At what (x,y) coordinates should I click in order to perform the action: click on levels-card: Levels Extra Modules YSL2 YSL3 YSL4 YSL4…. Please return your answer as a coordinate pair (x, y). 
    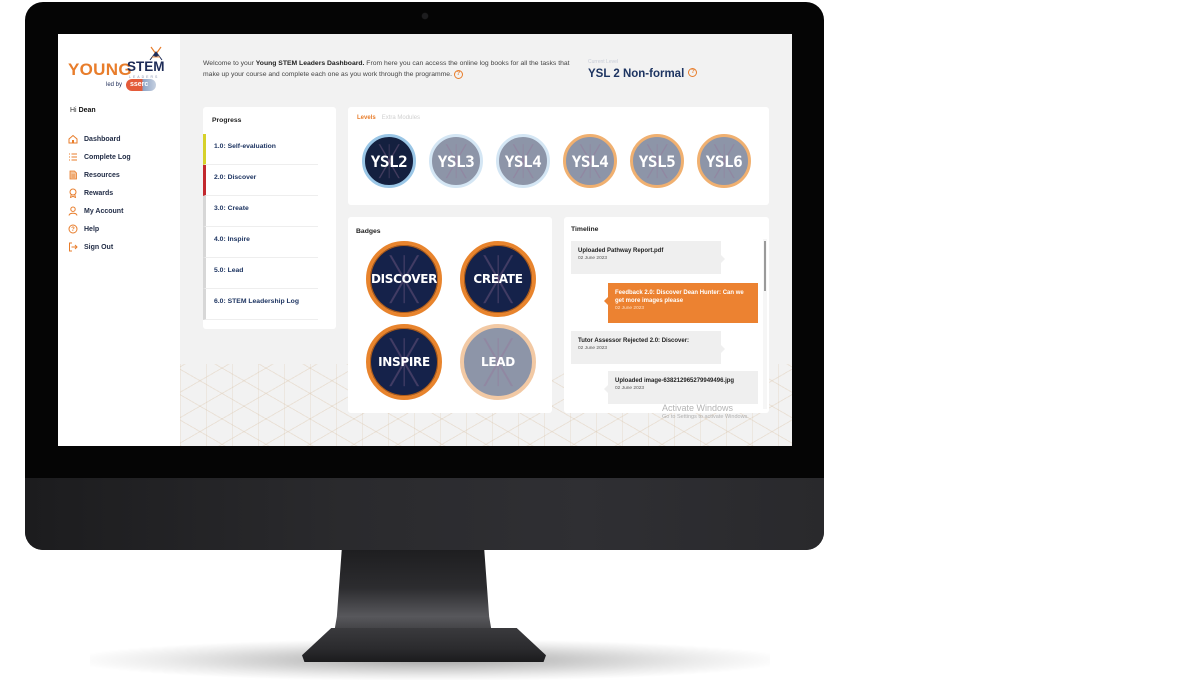
    Looking at the image, I should click on (558, 156).